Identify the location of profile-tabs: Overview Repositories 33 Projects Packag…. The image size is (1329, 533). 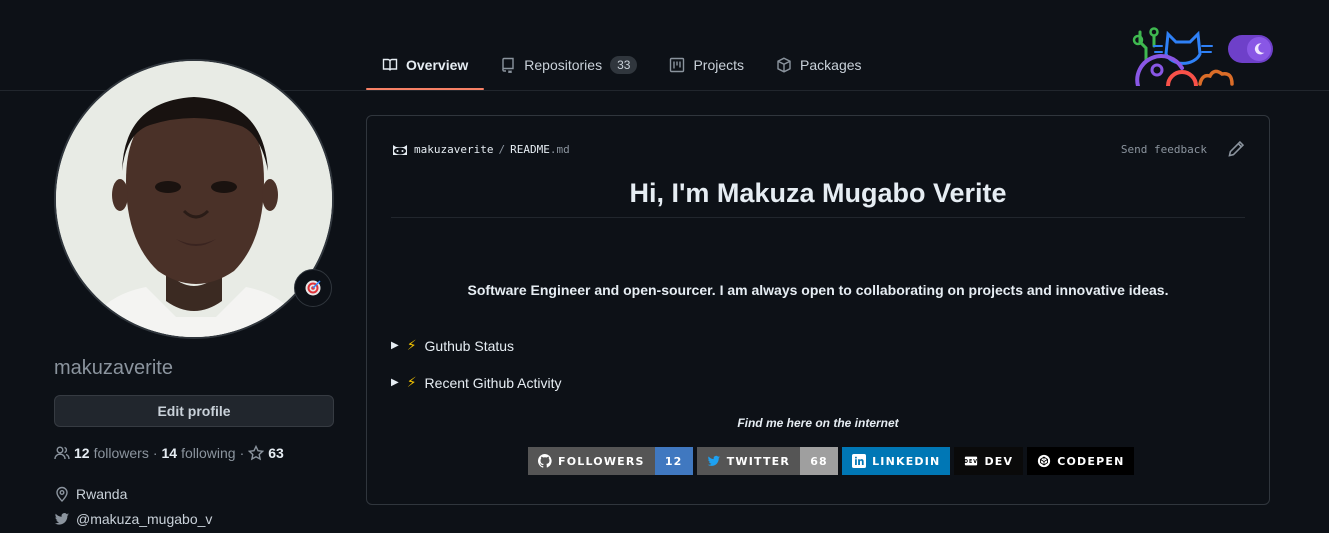
(622, 65).